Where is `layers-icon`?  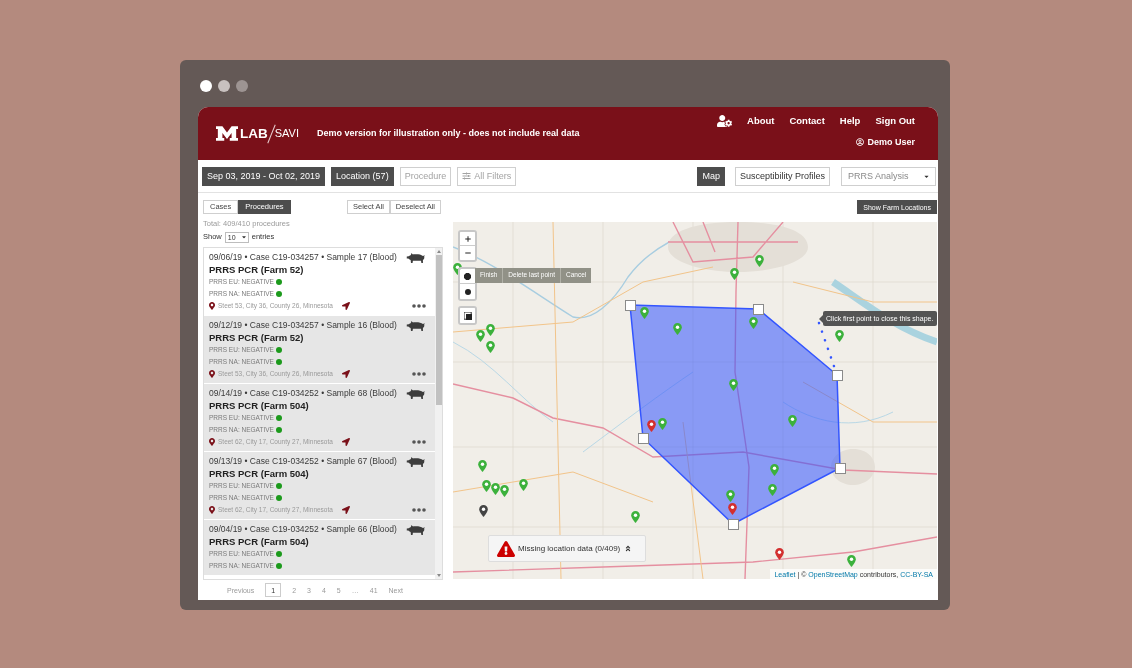 layers-icon is located at coordinates (467, 315).